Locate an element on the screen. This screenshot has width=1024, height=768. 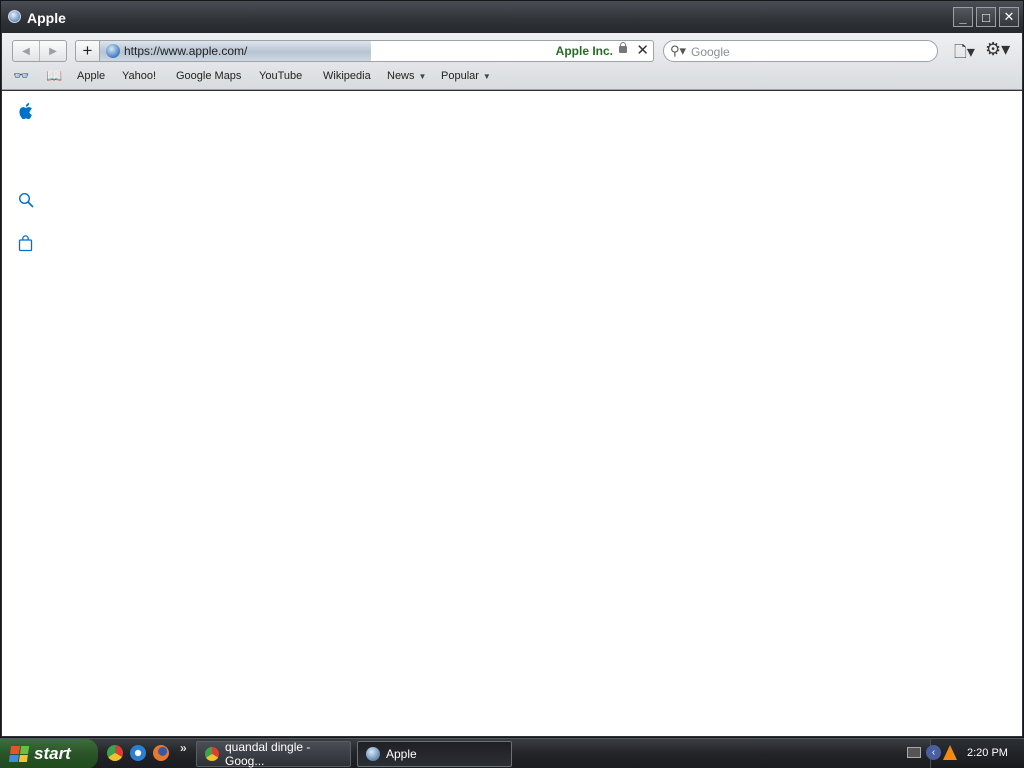
page-menu-icon: 🗋▾ is located at coordinates (964, 54).